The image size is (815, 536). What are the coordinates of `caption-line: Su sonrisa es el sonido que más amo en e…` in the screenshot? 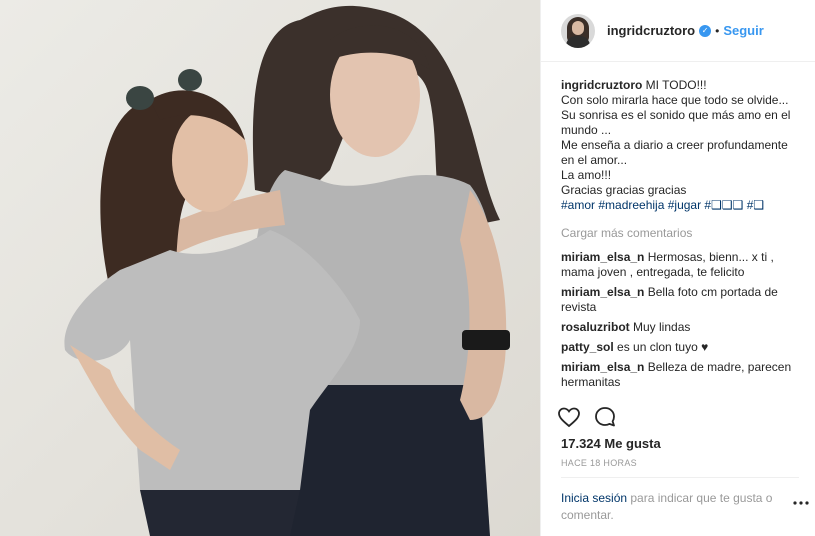 It's located at (676, 122).